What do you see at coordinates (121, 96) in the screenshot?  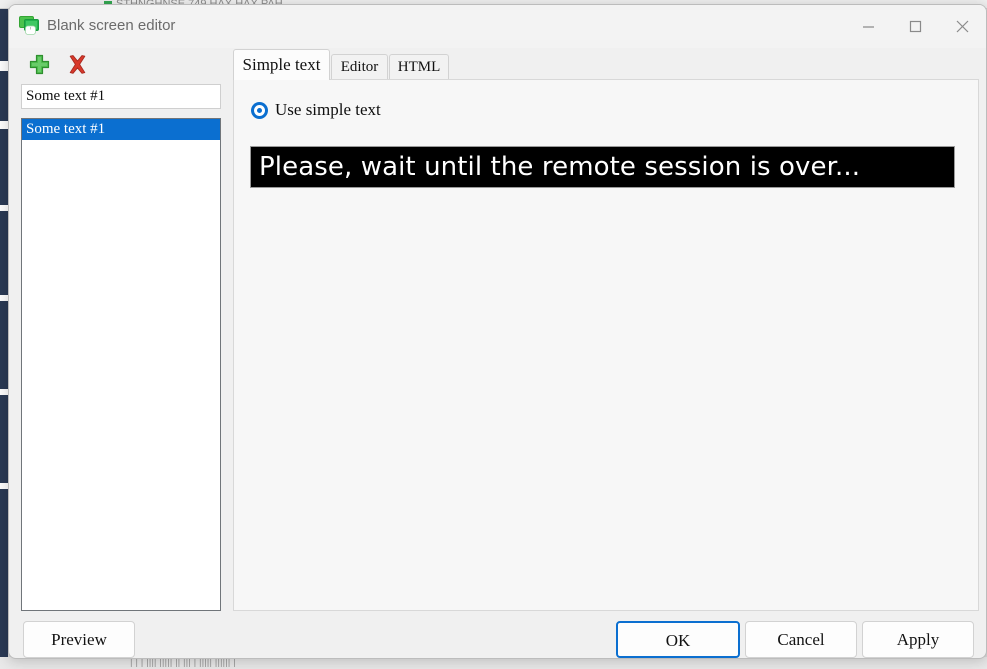 I see `screen-name-input` at bounding box center [121, 96].